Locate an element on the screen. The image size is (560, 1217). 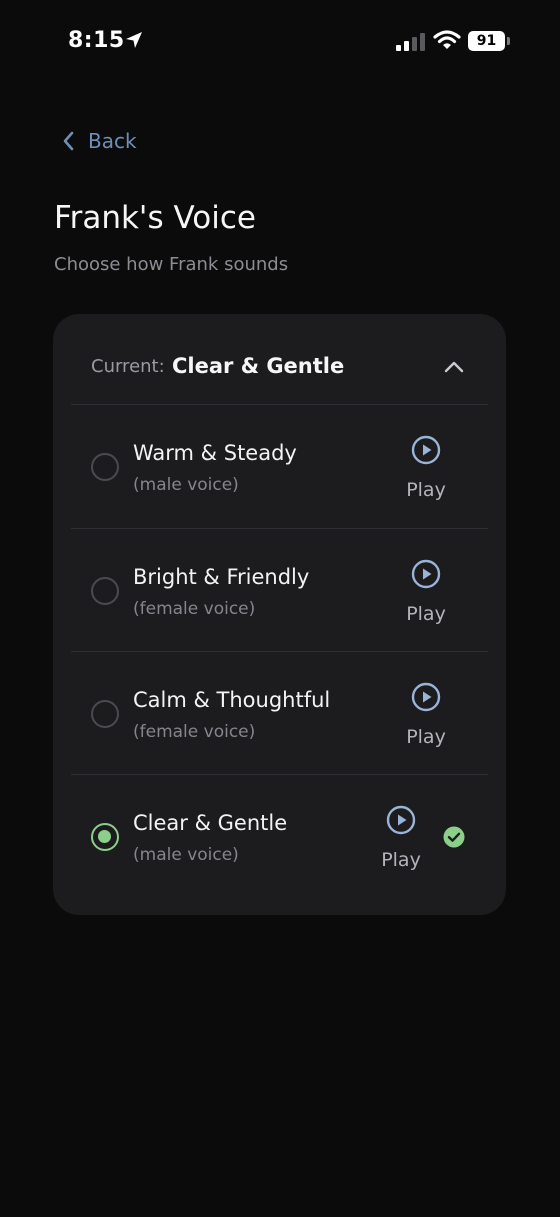
battery-level: 91 is located at coordinates (486, 41).